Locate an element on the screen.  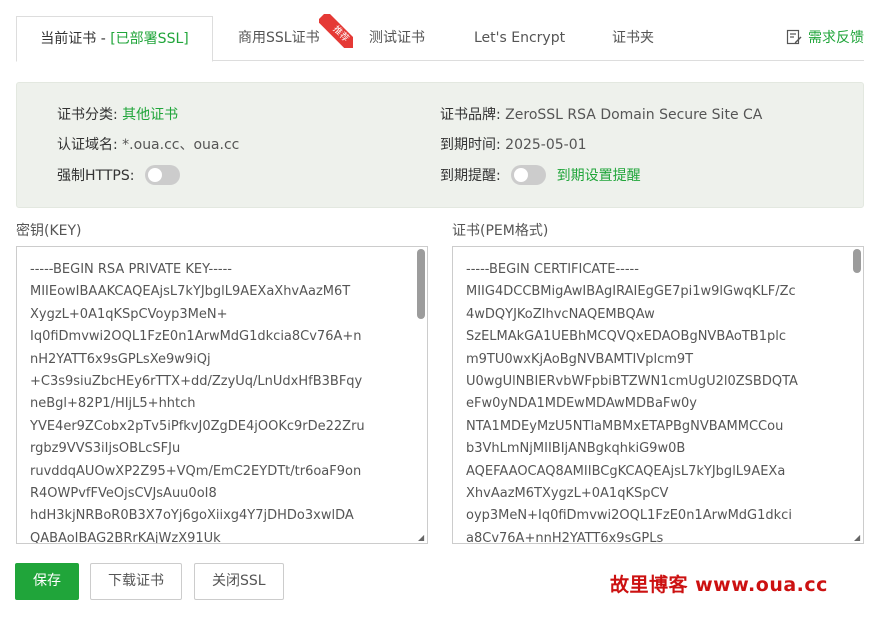
deployed-status: [已部署SSL] is located at coordinates (149, 39).